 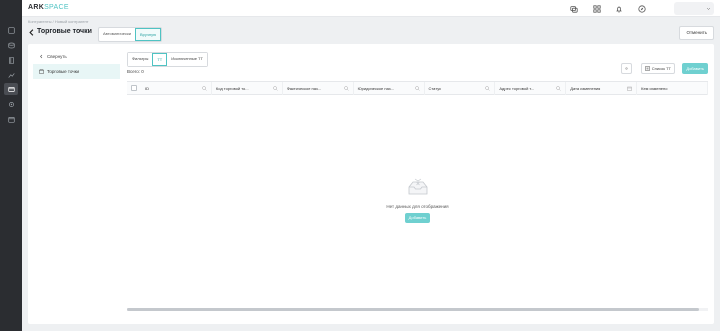 I want to click on user-menu, so click(x=694, y=8).